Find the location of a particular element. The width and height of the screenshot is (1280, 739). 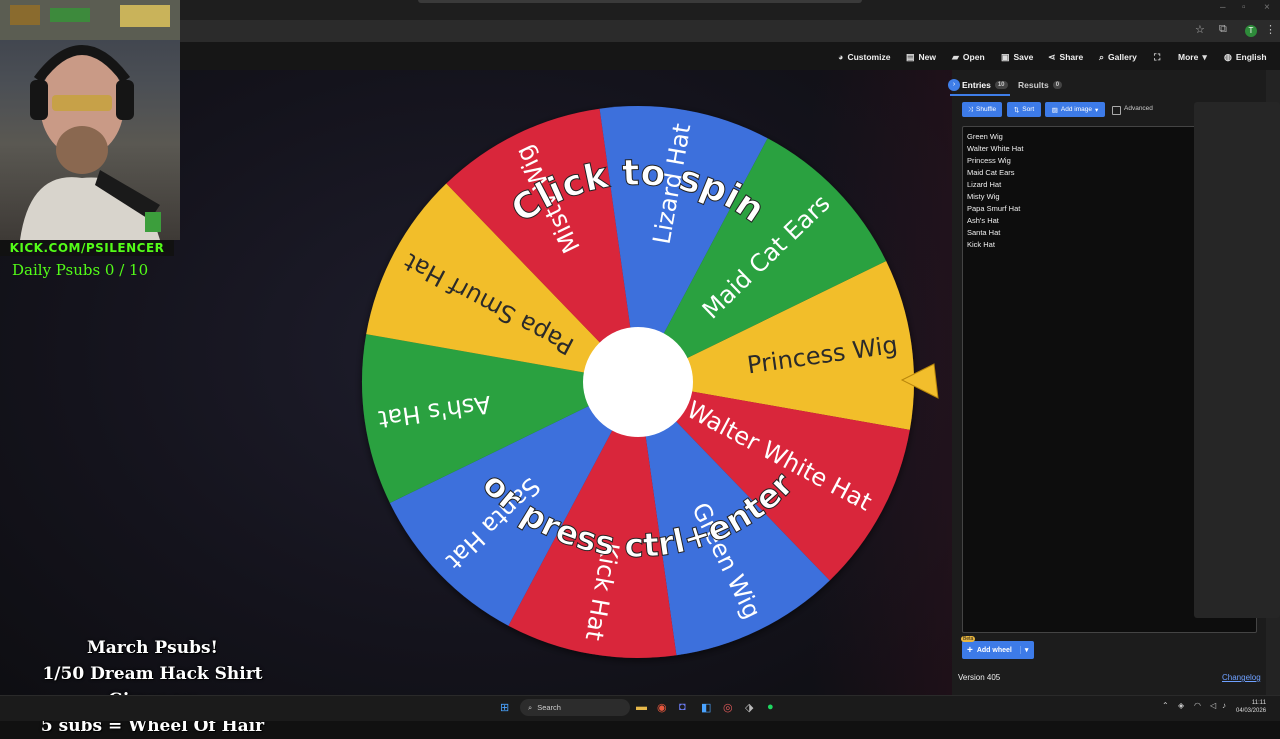

entry-item: Princess Wig is located at coordinates (989, 160).